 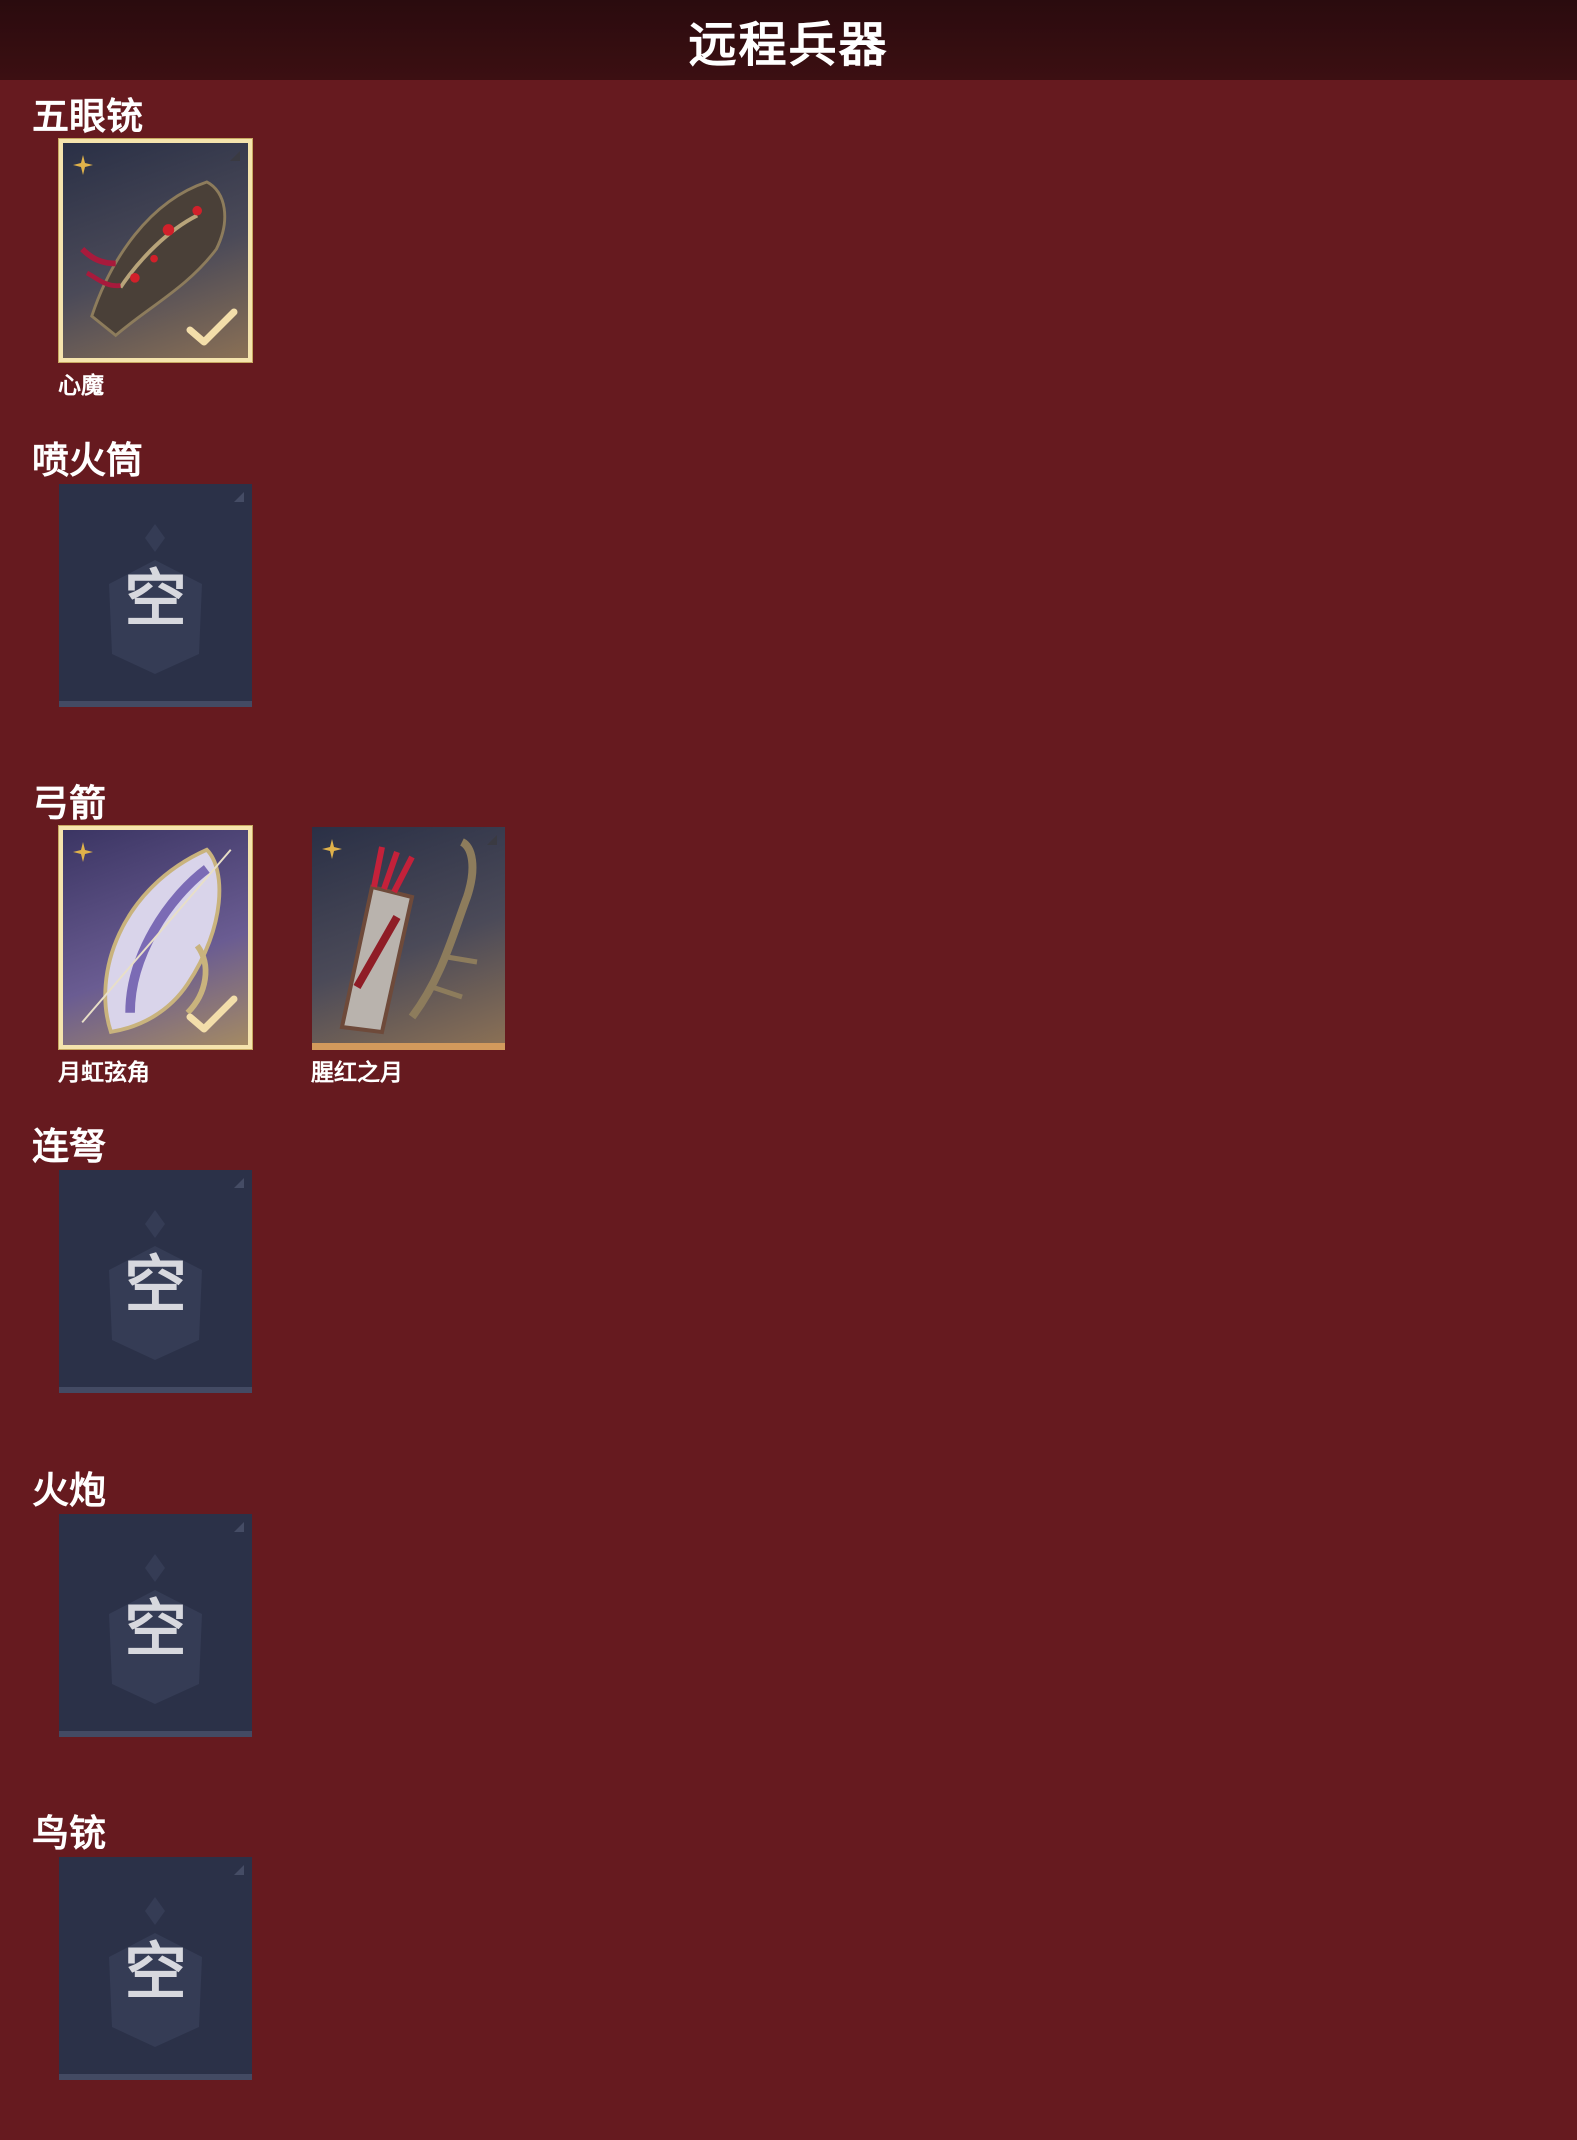 What do you see at coordinates (69, 803) in the screenshot?
I see `section-label-gongjian: 弓箭` at bounding box center [69, 803].